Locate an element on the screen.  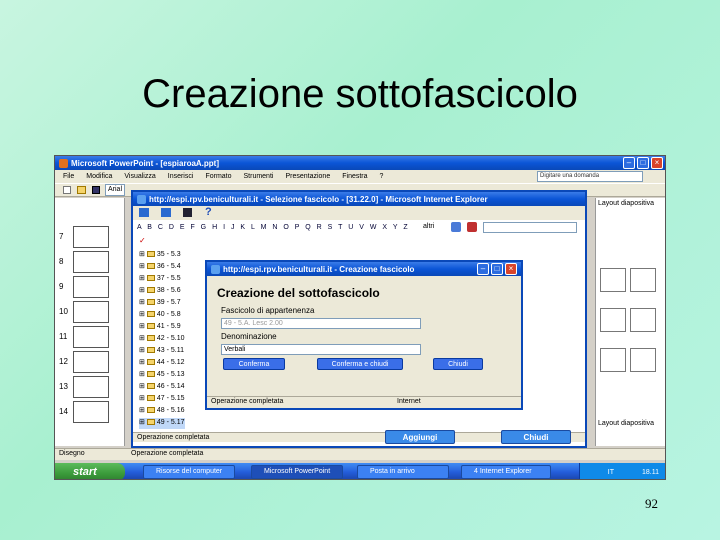
tree-row: ⊞ 35 - 5.3 is located at coordinates (160, 255).